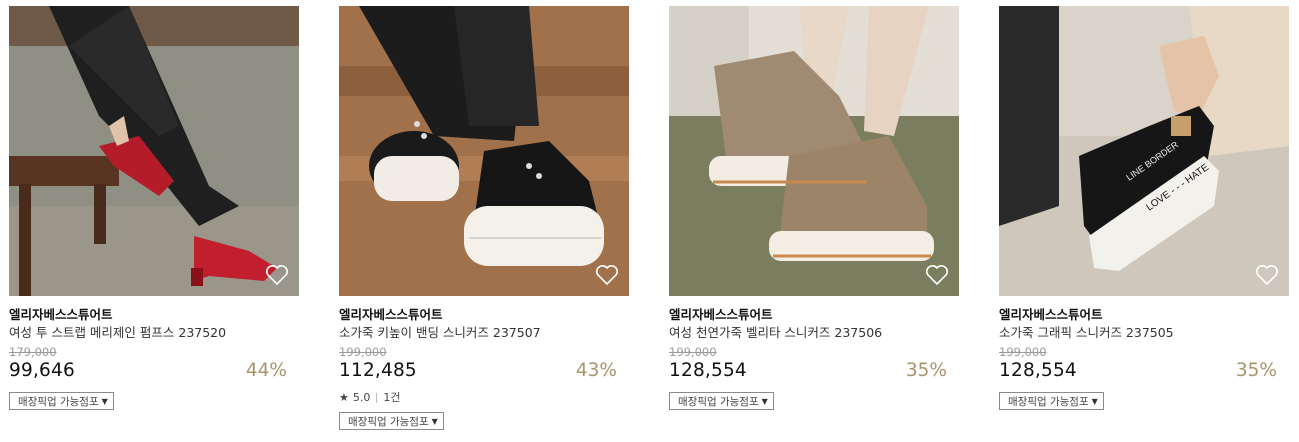  What do you see at coordinates (154, 372) in the screenshot?
I see `price-row: 99,646 44%` at bounding box center [154, 372].